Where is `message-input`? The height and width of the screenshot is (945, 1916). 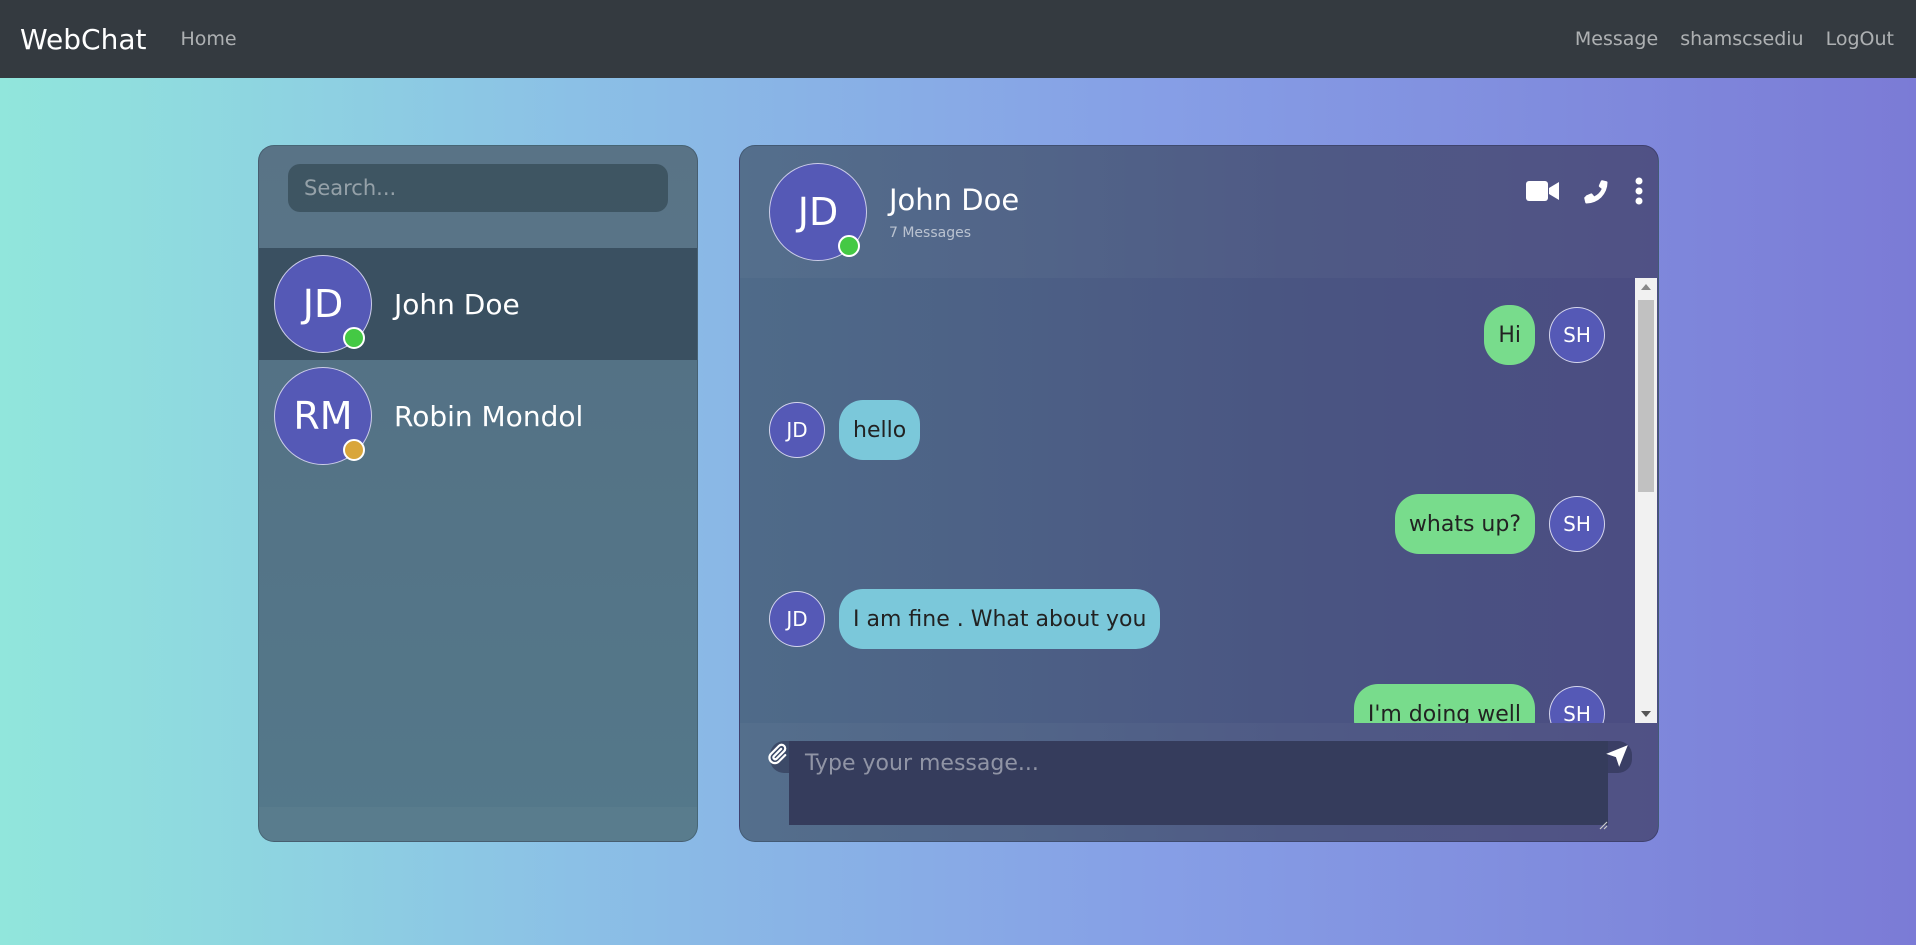
message-input is located at coordinates (1198, 783).